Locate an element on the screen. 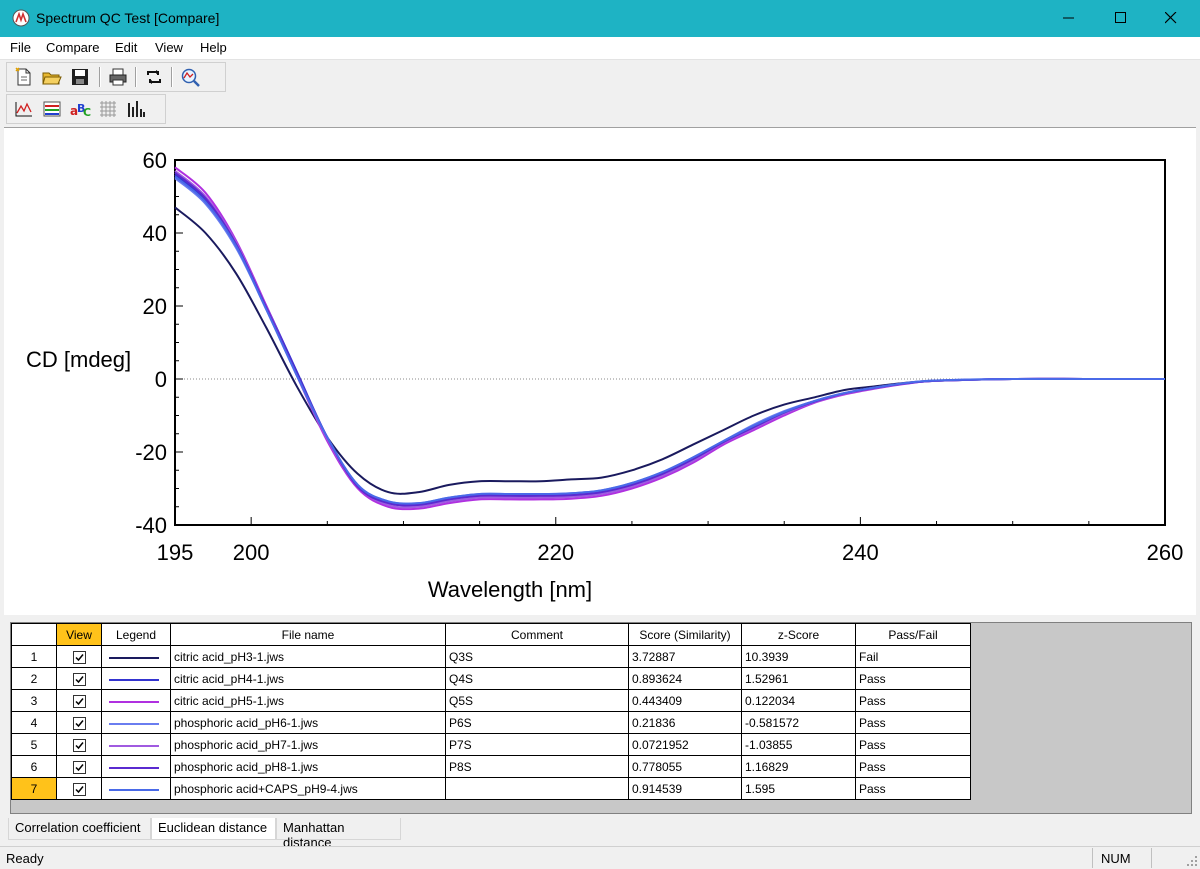  header-legend: Legend is located at coordinates (136, 634).